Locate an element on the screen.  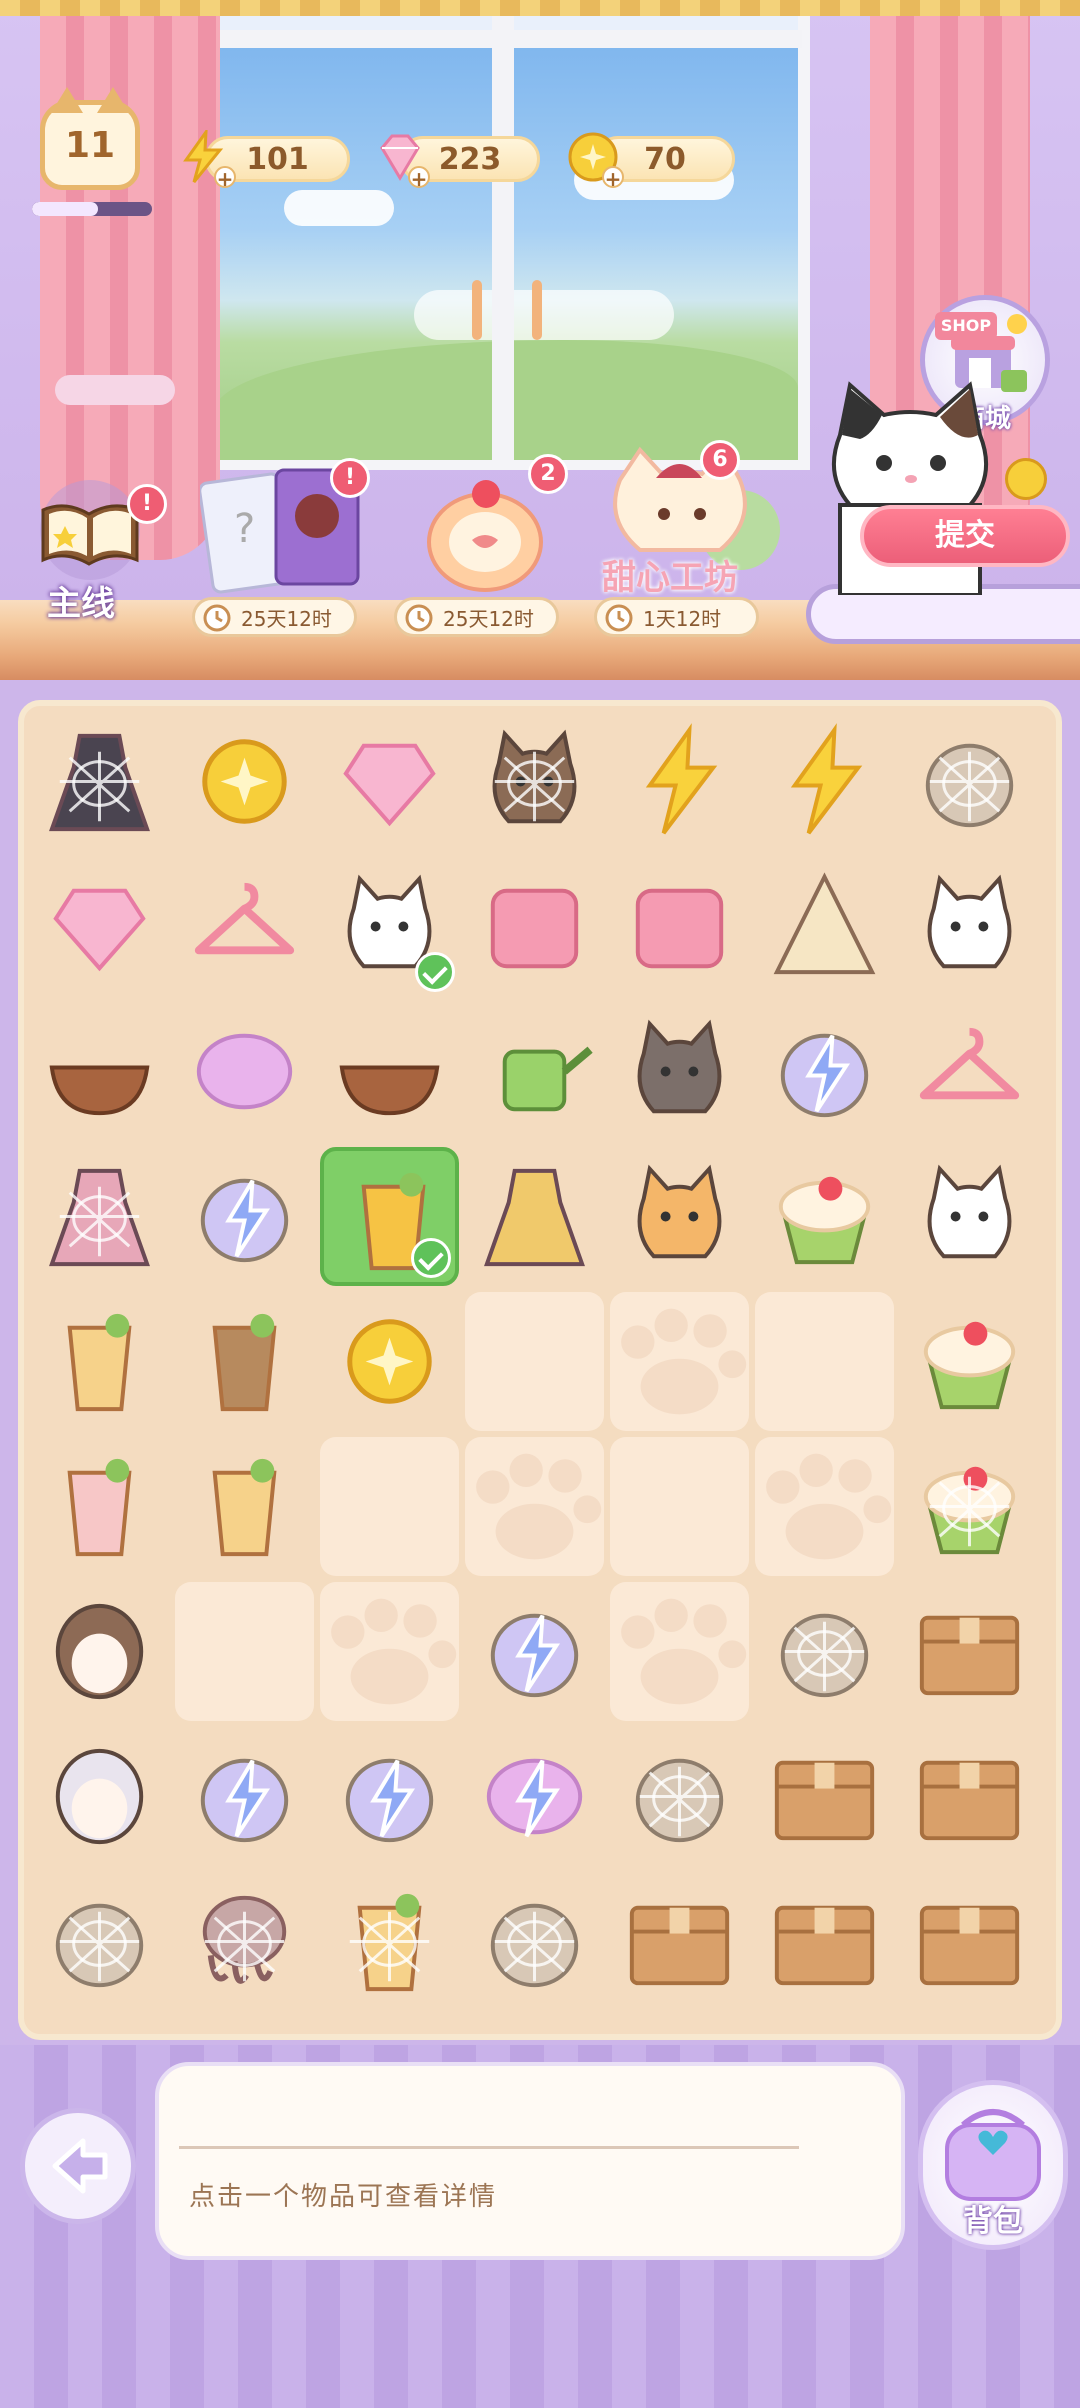
cake-event-button: 2 is located at coordinates (489, 526).